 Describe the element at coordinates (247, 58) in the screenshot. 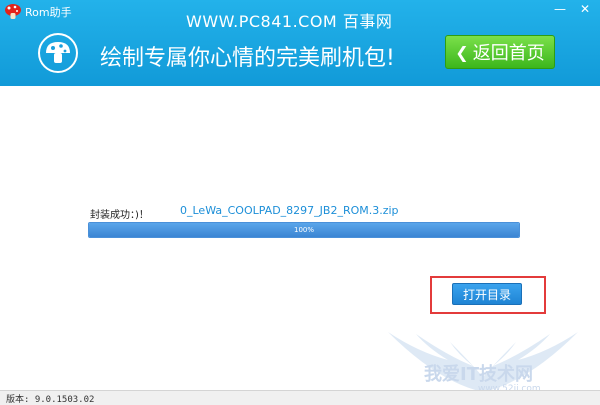

I see `header-slogan: 绘制专属你心情的完美刷机包!` at that location.